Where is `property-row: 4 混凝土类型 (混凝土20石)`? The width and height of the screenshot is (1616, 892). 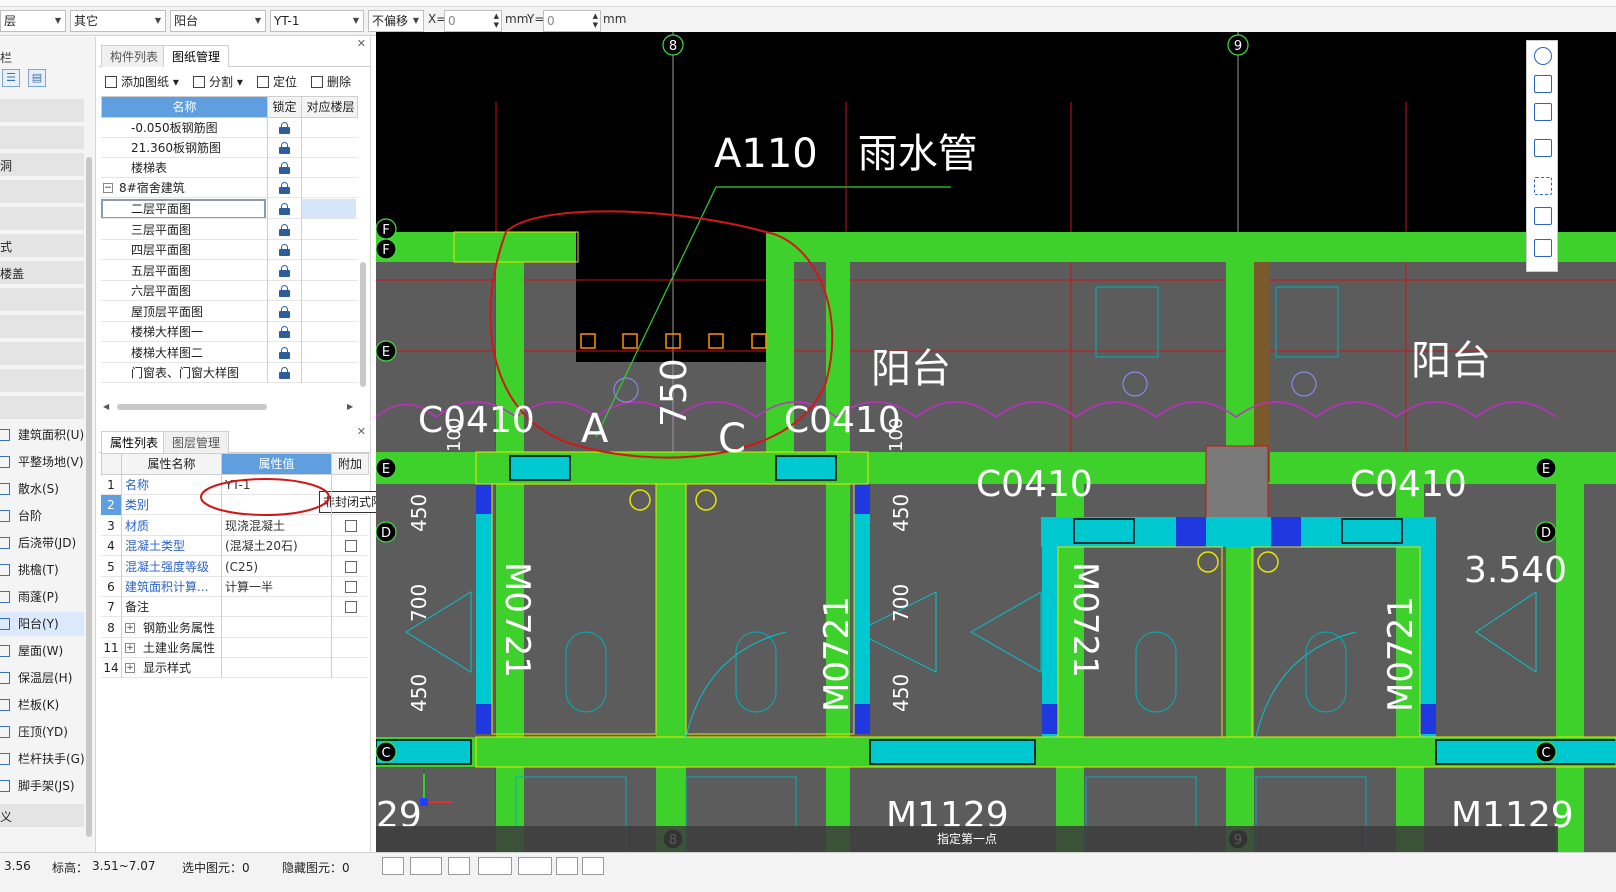 property-row: 4 混凝土类型 (混凝土20石) is located at coordinates (234, 546).